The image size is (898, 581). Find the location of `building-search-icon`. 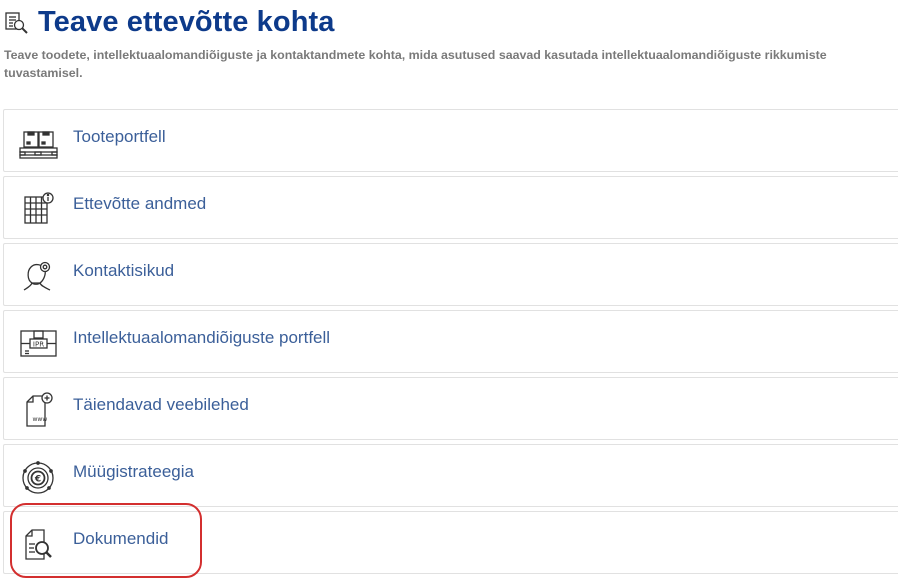

building-search-icon is located at coordinates (17, 23).